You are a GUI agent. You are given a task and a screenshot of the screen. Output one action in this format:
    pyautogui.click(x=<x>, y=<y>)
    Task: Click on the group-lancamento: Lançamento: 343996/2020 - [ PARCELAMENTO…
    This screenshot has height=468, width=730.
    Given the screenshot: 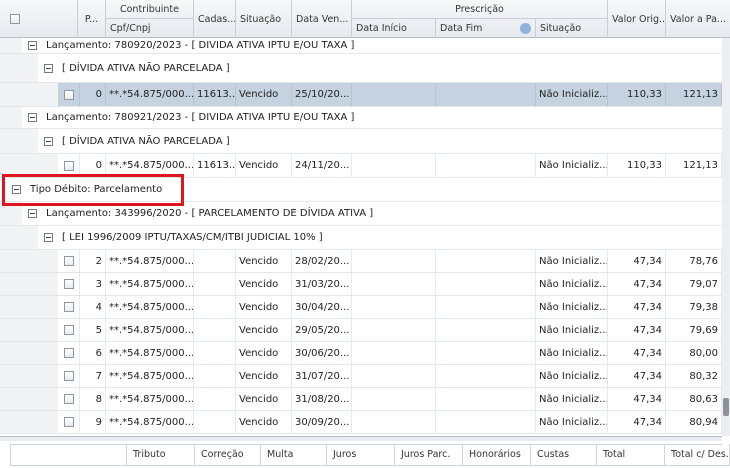 What is the action you would take?
    pyautogui.click(x=361, y=214)
    